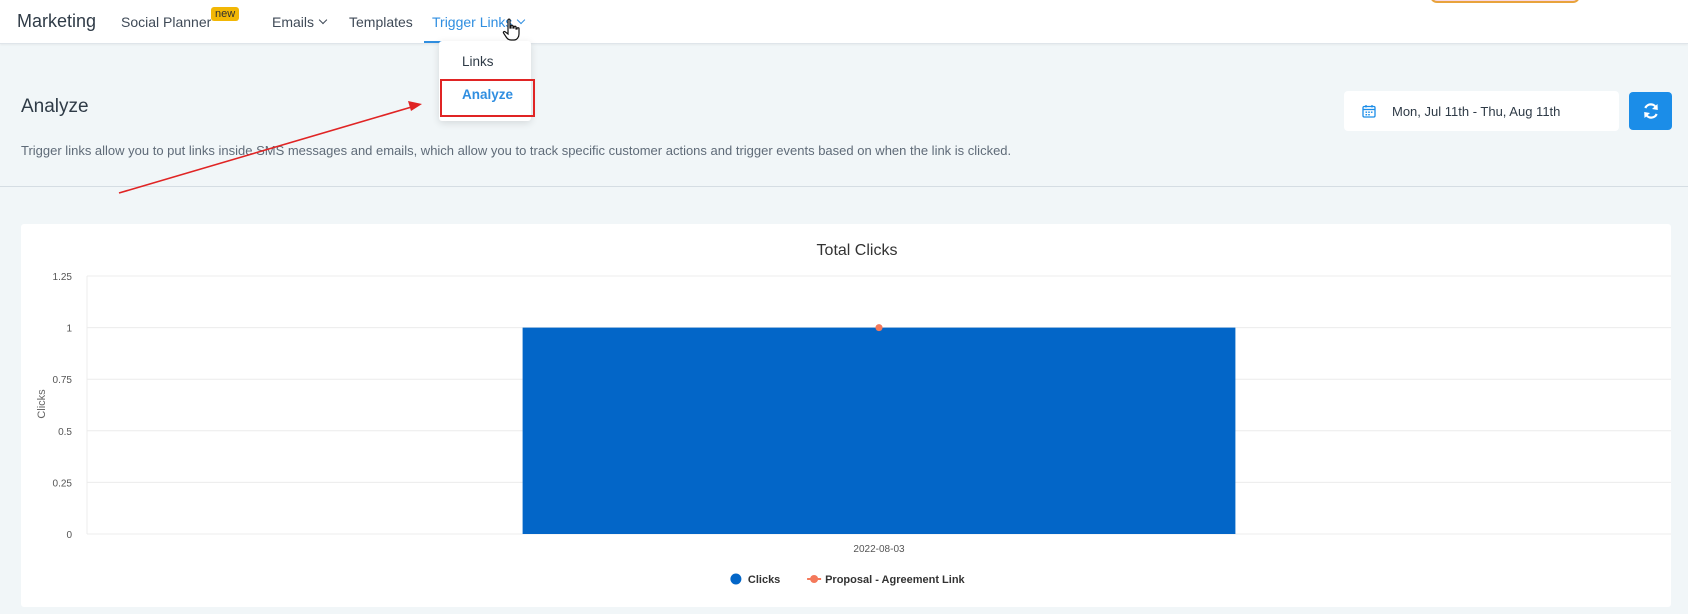 The image size is (1688, 614). I want to click on y-tick-label: 0, so click(69, 535).